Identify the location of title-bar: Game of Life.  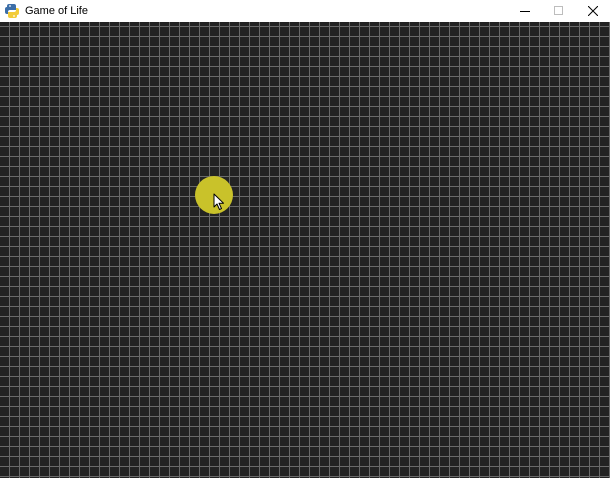
(305, 11).